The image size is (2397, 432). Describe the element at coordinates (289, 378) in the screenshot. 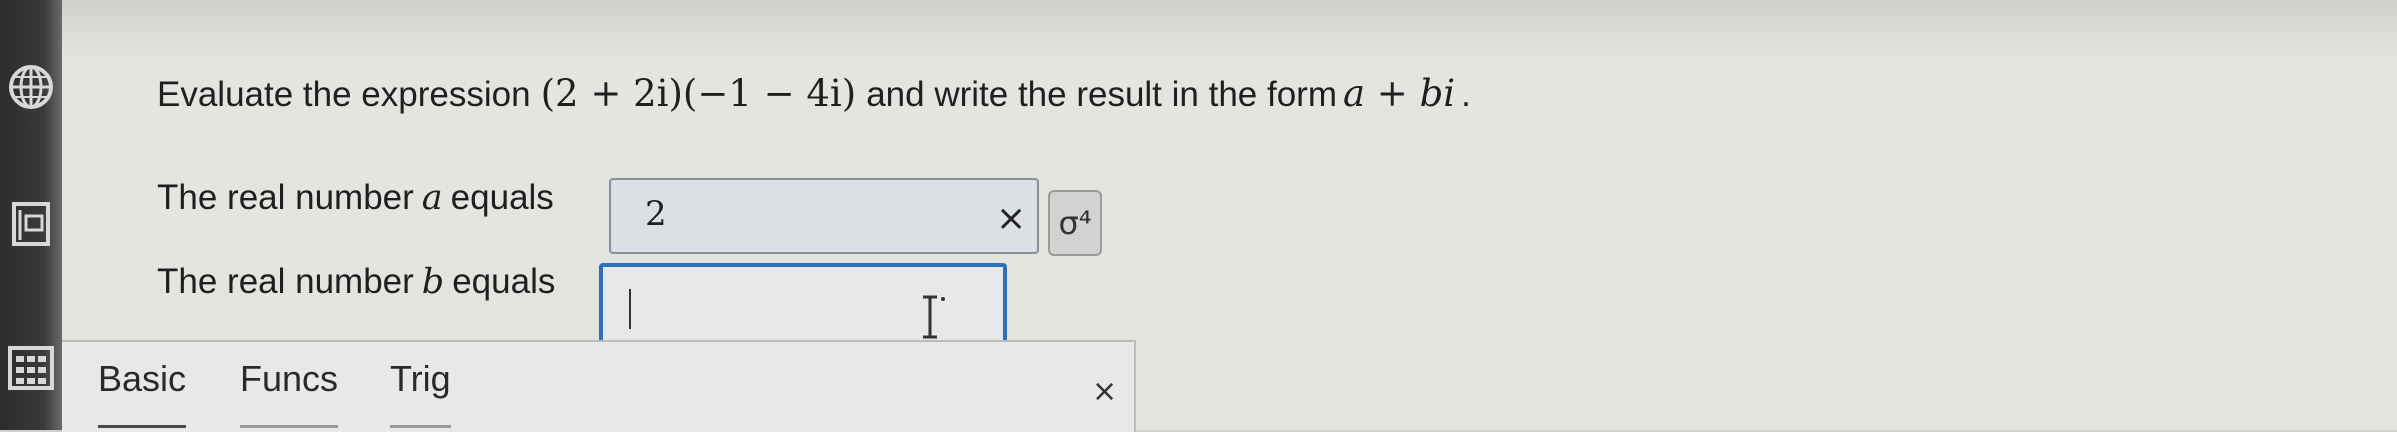

I see `tab-funcs-label: Funcs` at that location.